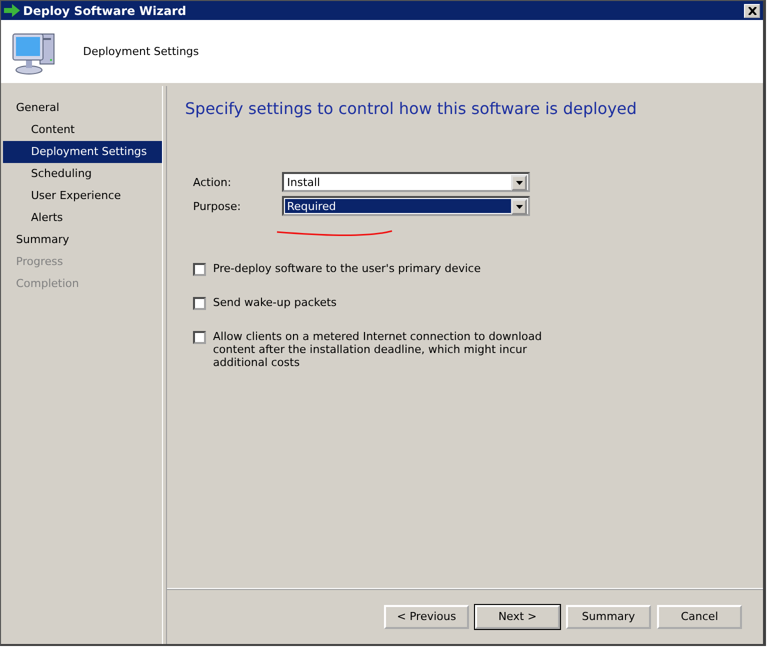 This screenshot has height=650, width=773. I want to click on close-button, so click(752, 11).